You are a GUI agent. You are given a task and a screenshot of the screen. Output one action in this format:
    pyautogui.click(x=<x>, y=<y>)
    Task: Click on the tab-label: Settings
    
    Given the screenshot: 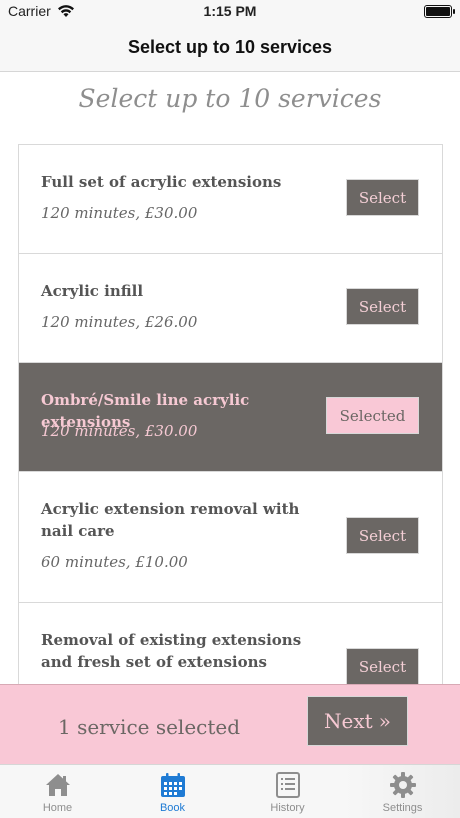 What is the action you would take?
    pyautogui.click(x=402, y=808)
    